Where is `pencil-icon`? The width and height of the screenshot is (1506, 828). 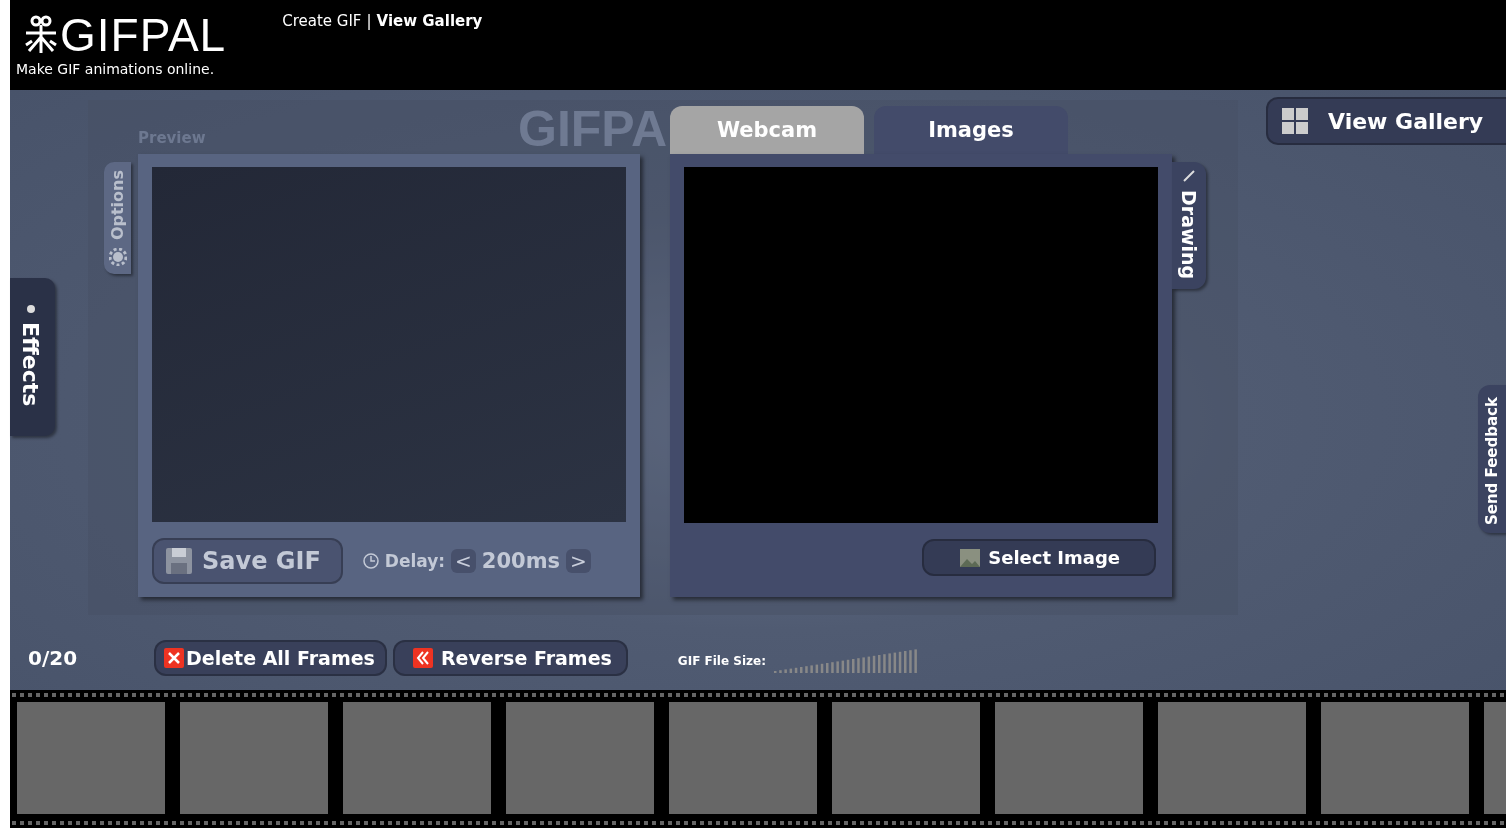
pencil-icon is located at coordinates (1189, 176).